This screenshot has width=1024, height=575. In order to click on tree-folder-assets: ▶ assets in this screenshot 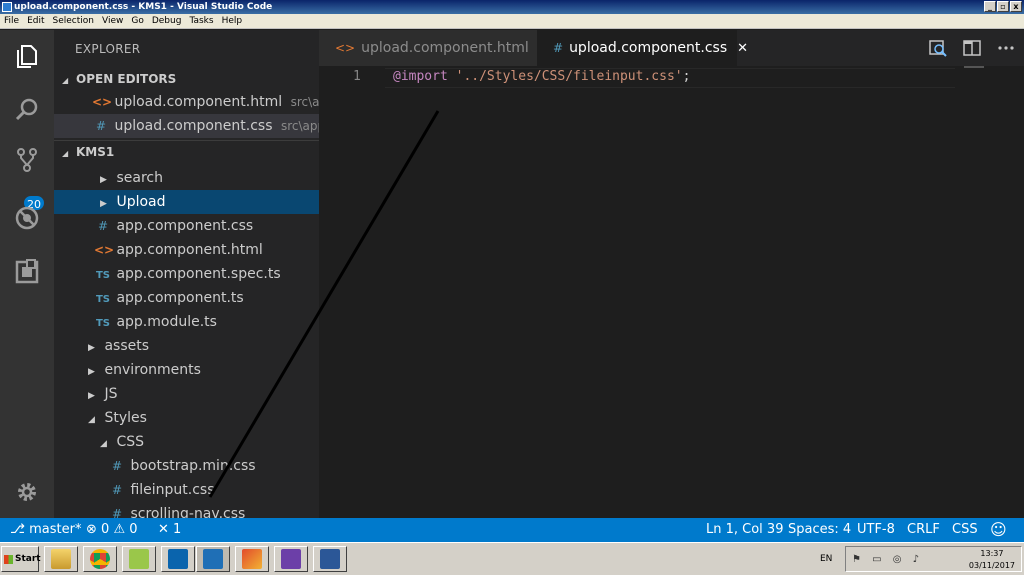, I will do `click(186, 346)`.